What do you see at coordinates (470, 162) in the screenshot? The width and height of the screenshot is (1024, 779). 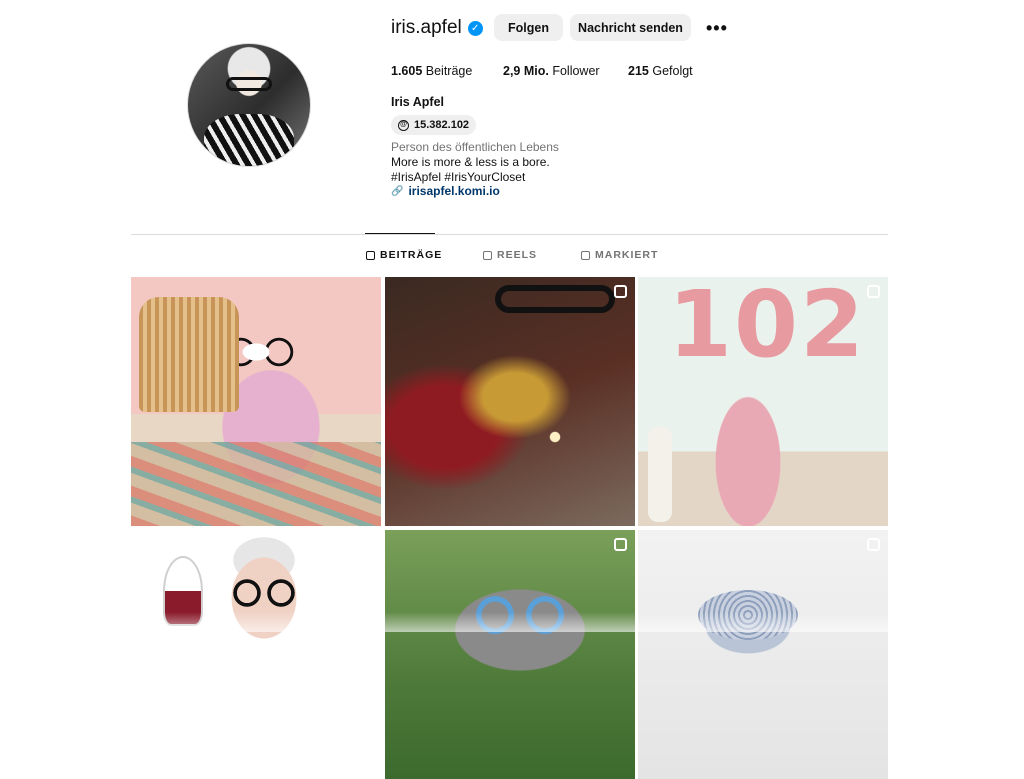 I see `bio-line: More is more & less is a bore.` at bounding box center [470, 162].